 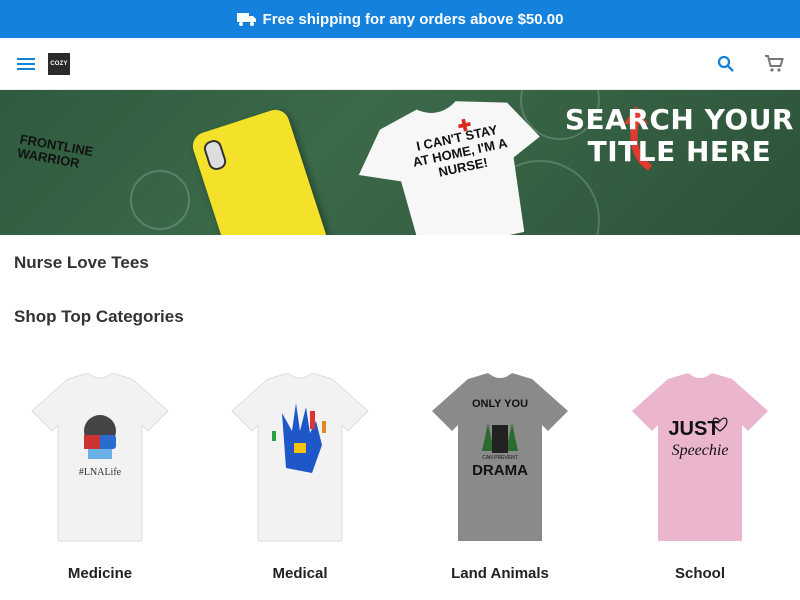 I want to click on categories-title: Shop Top Categories, so click(x=99, y=316).